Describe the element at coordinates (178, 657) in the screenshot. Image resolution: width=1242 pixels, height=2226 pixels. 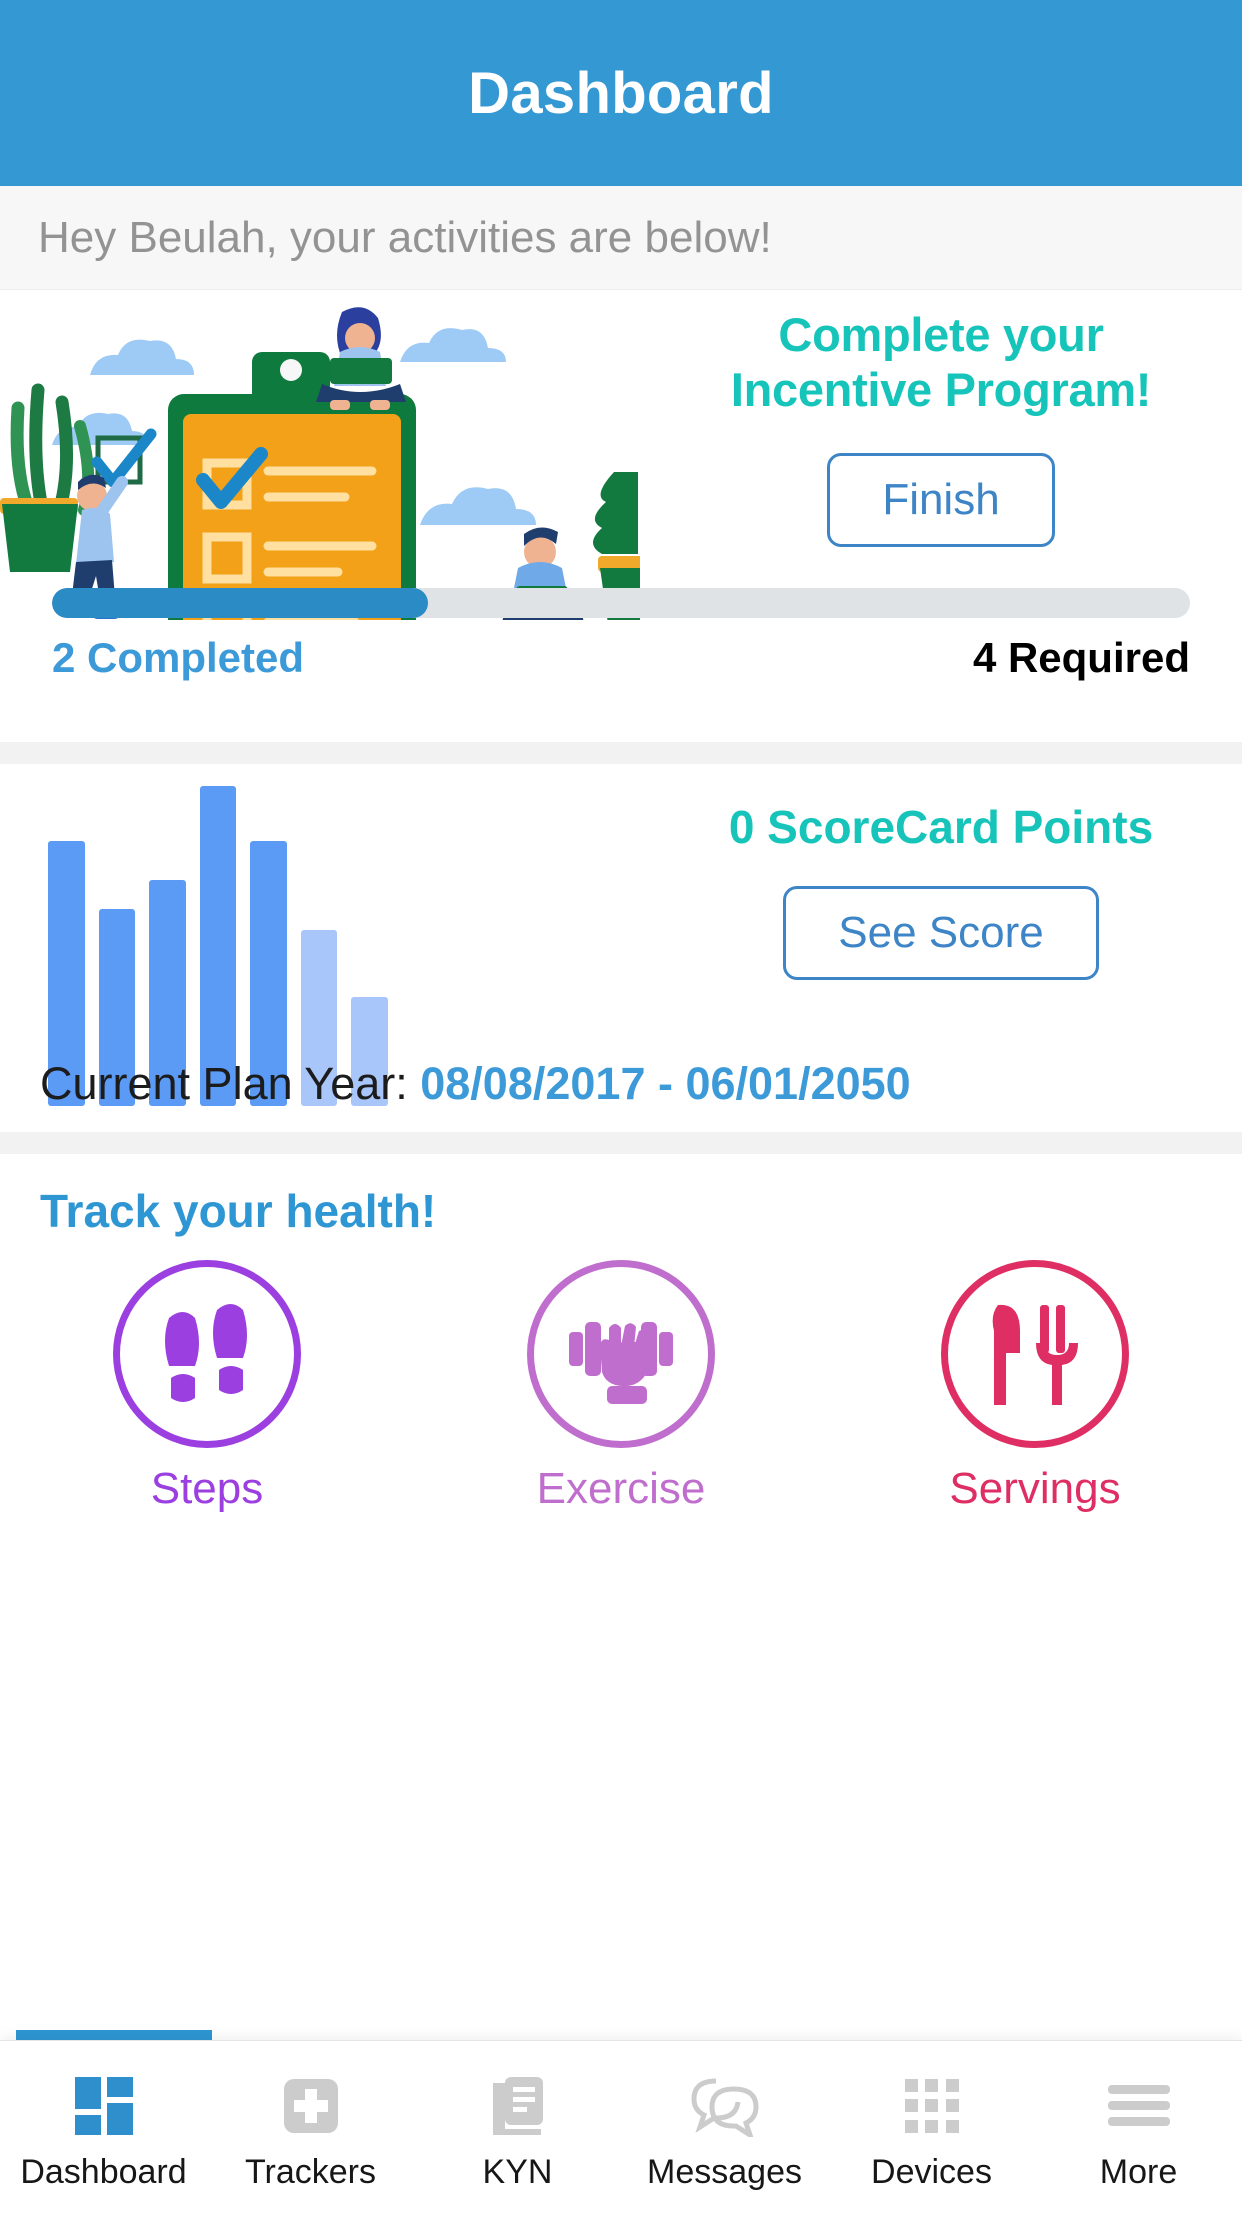
I see `completed-count: 2 Completed` at that location.